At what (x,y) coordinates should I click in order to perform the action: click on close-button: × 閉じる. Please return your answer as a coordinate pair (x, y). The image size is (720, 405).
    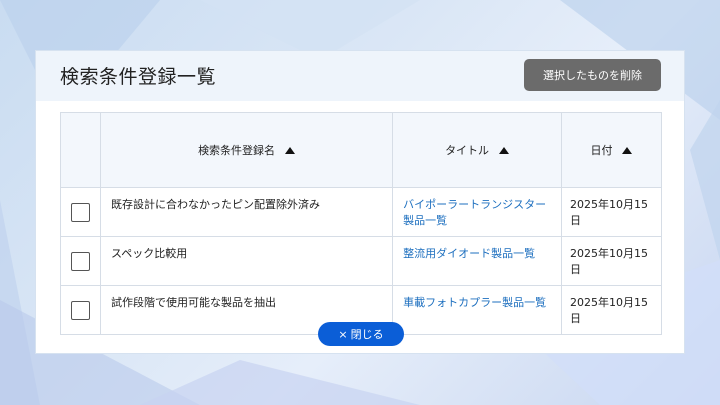
    Looking at the image, I should click on (361, 334).